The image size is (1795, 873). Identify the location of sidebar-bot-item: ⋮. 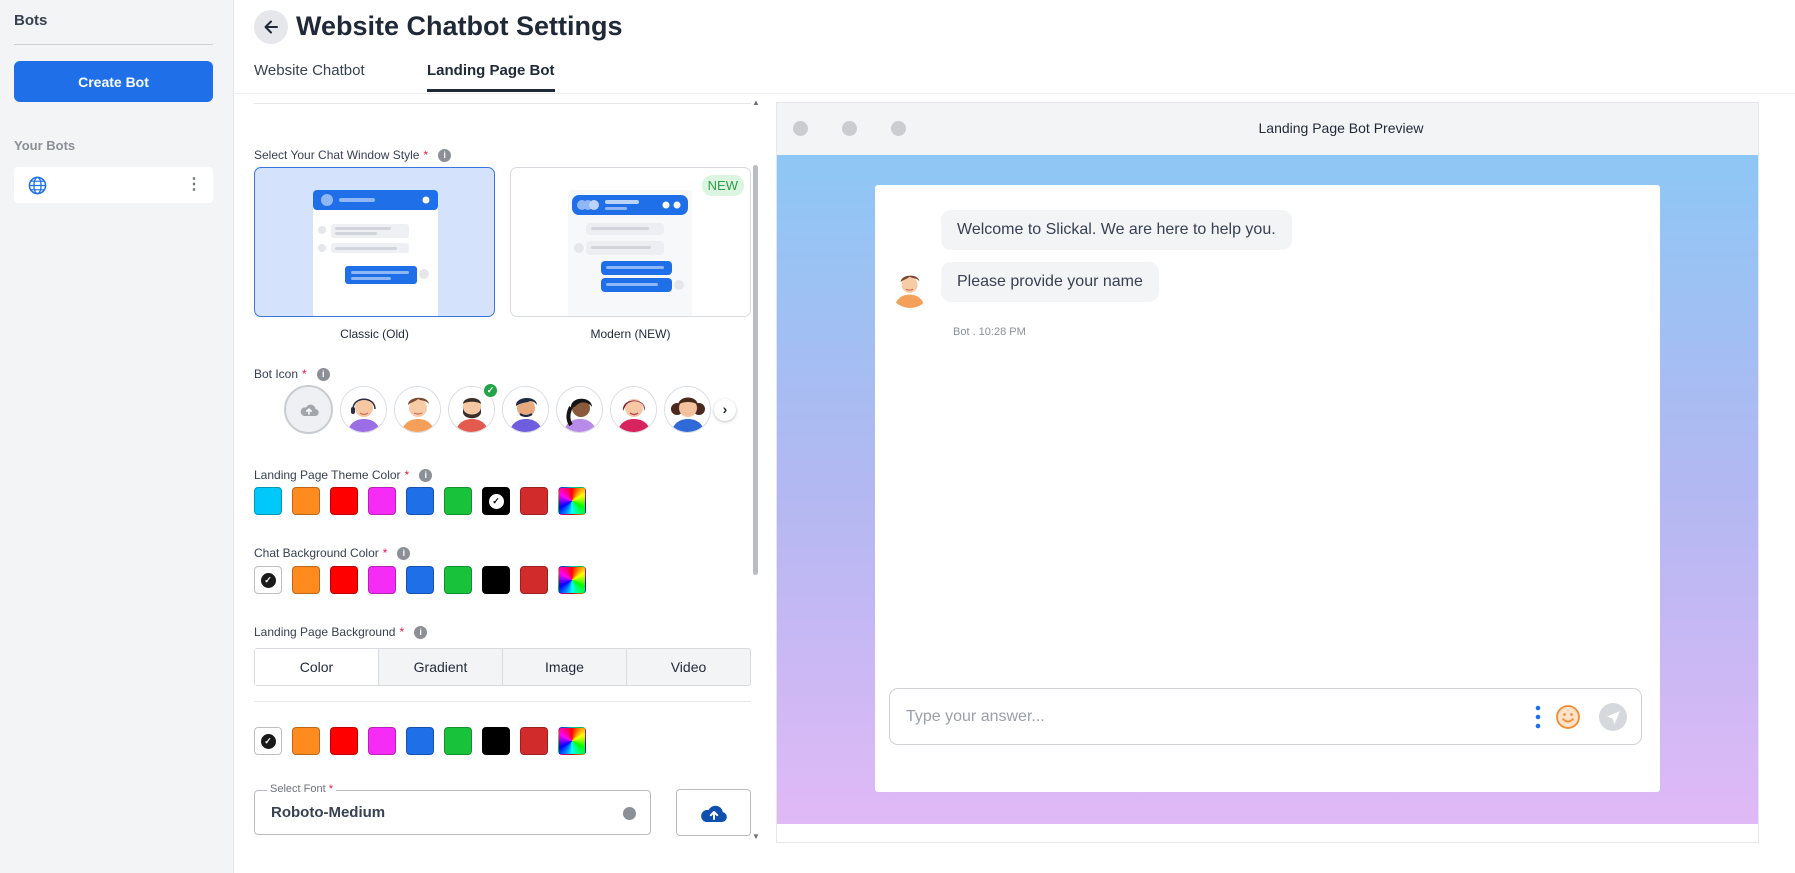
(113, 185).